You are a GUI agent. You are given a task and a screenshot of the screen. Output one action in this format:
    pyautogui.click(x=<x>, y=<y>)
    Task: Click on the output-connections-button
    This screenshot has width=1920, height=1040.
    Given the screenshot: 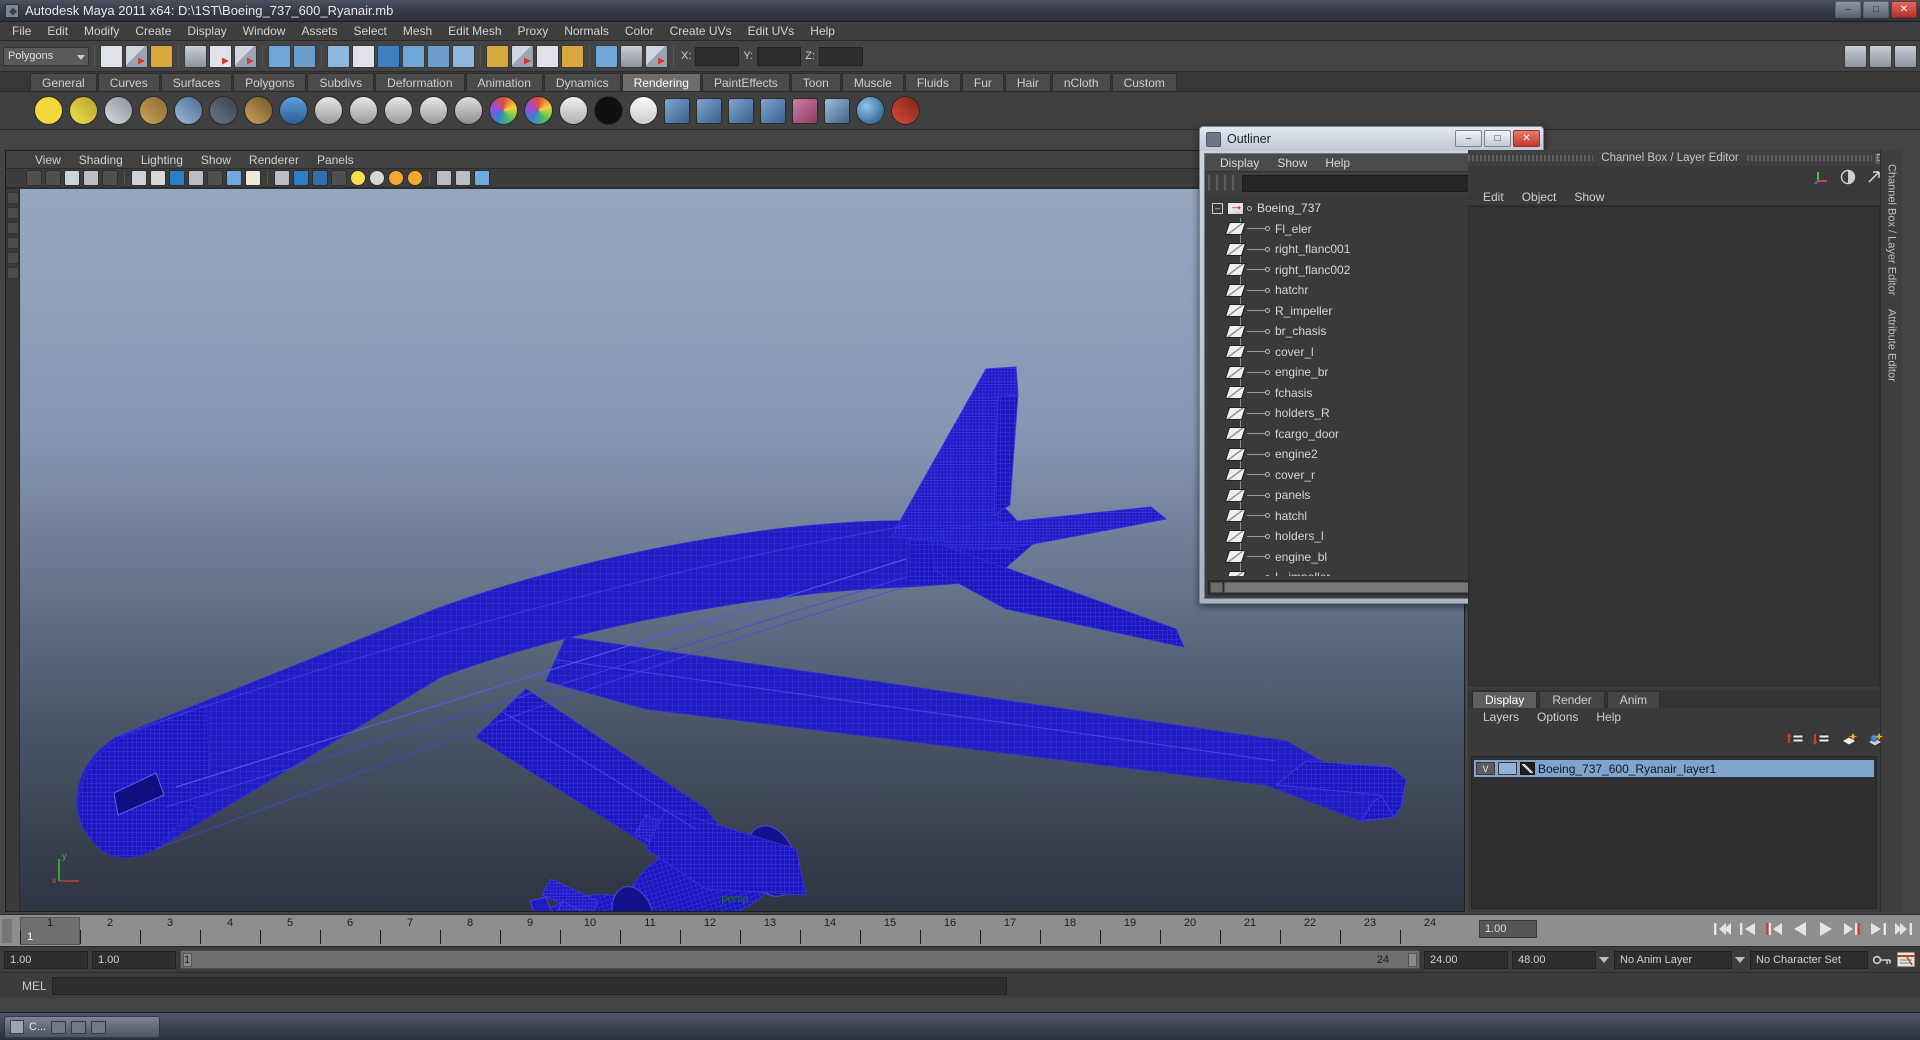 What is the action you would take?
    pyautogui.click(x=522, y=56)
    